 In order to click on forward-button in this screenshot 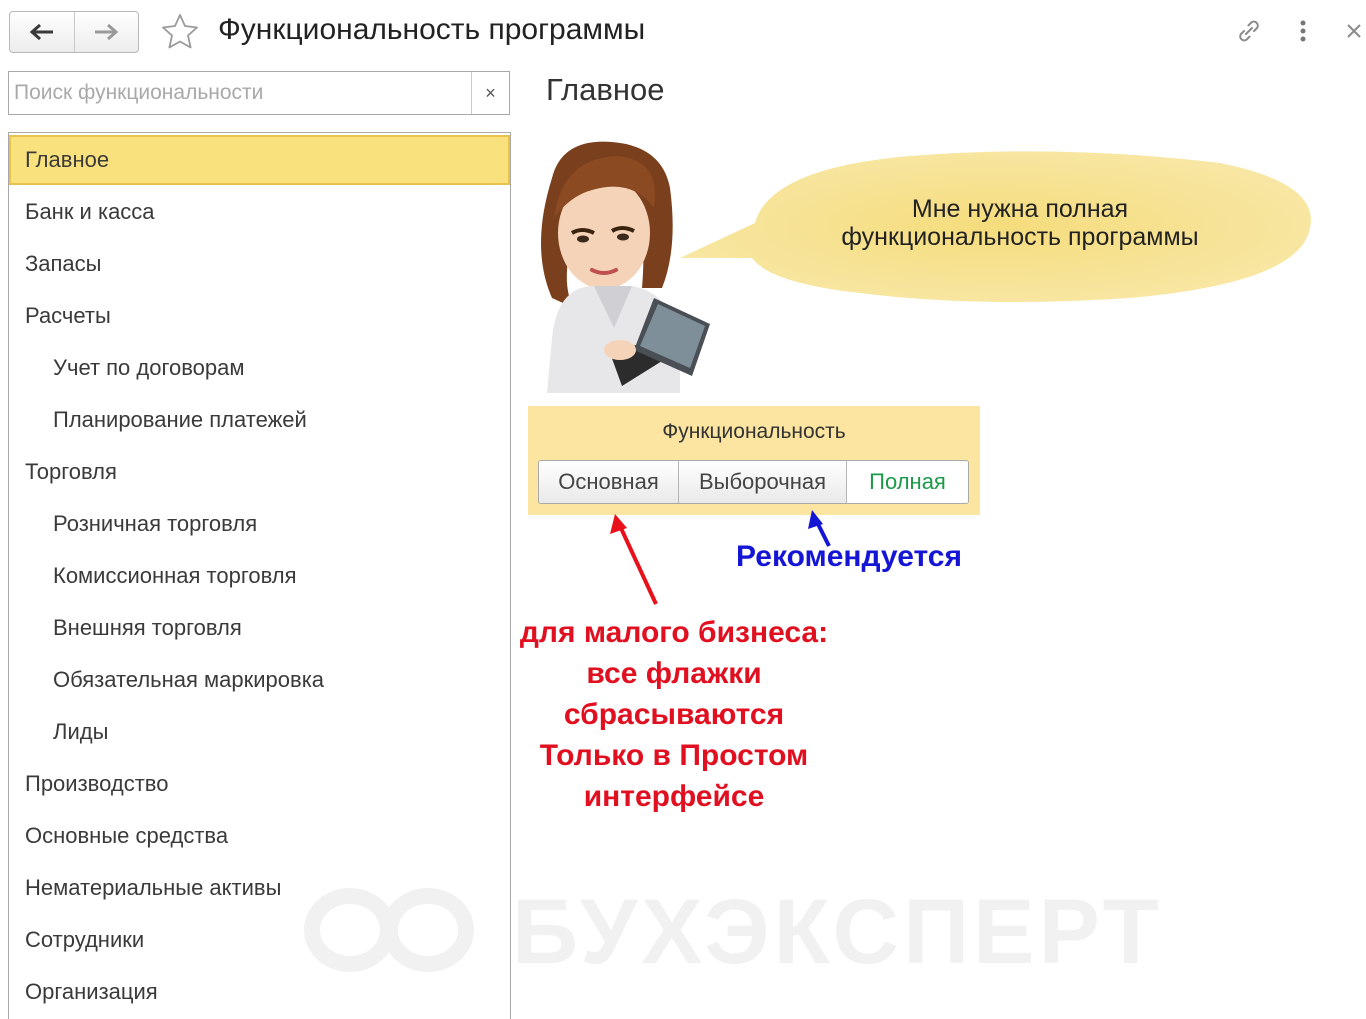, I will do `click(106, 32)`.